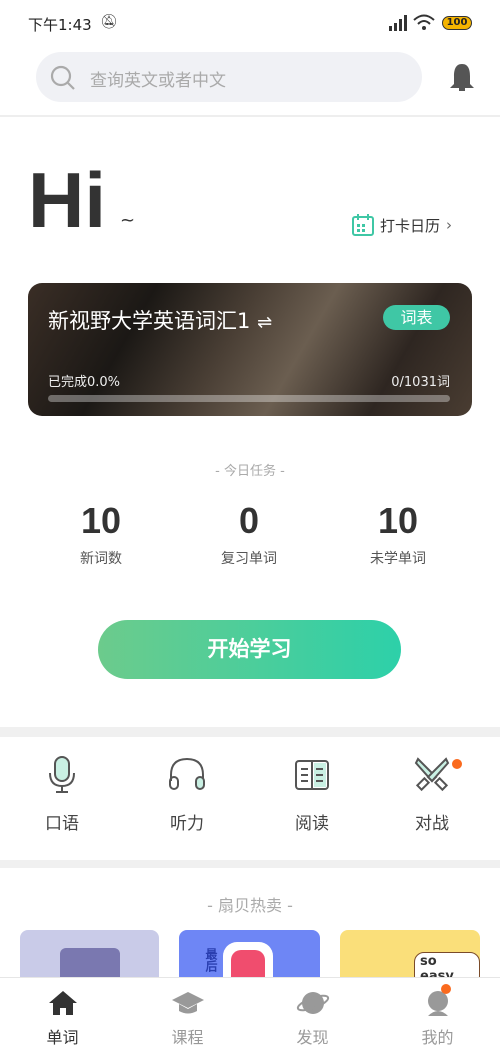 Image resolution: width=500 pixels, height=1056 pixels. What do you see at coordinates (250, 23) in the screenshot?
I see `status-bar: 下午1:43 🔕︎ 100` at bounding box center [250, 23].